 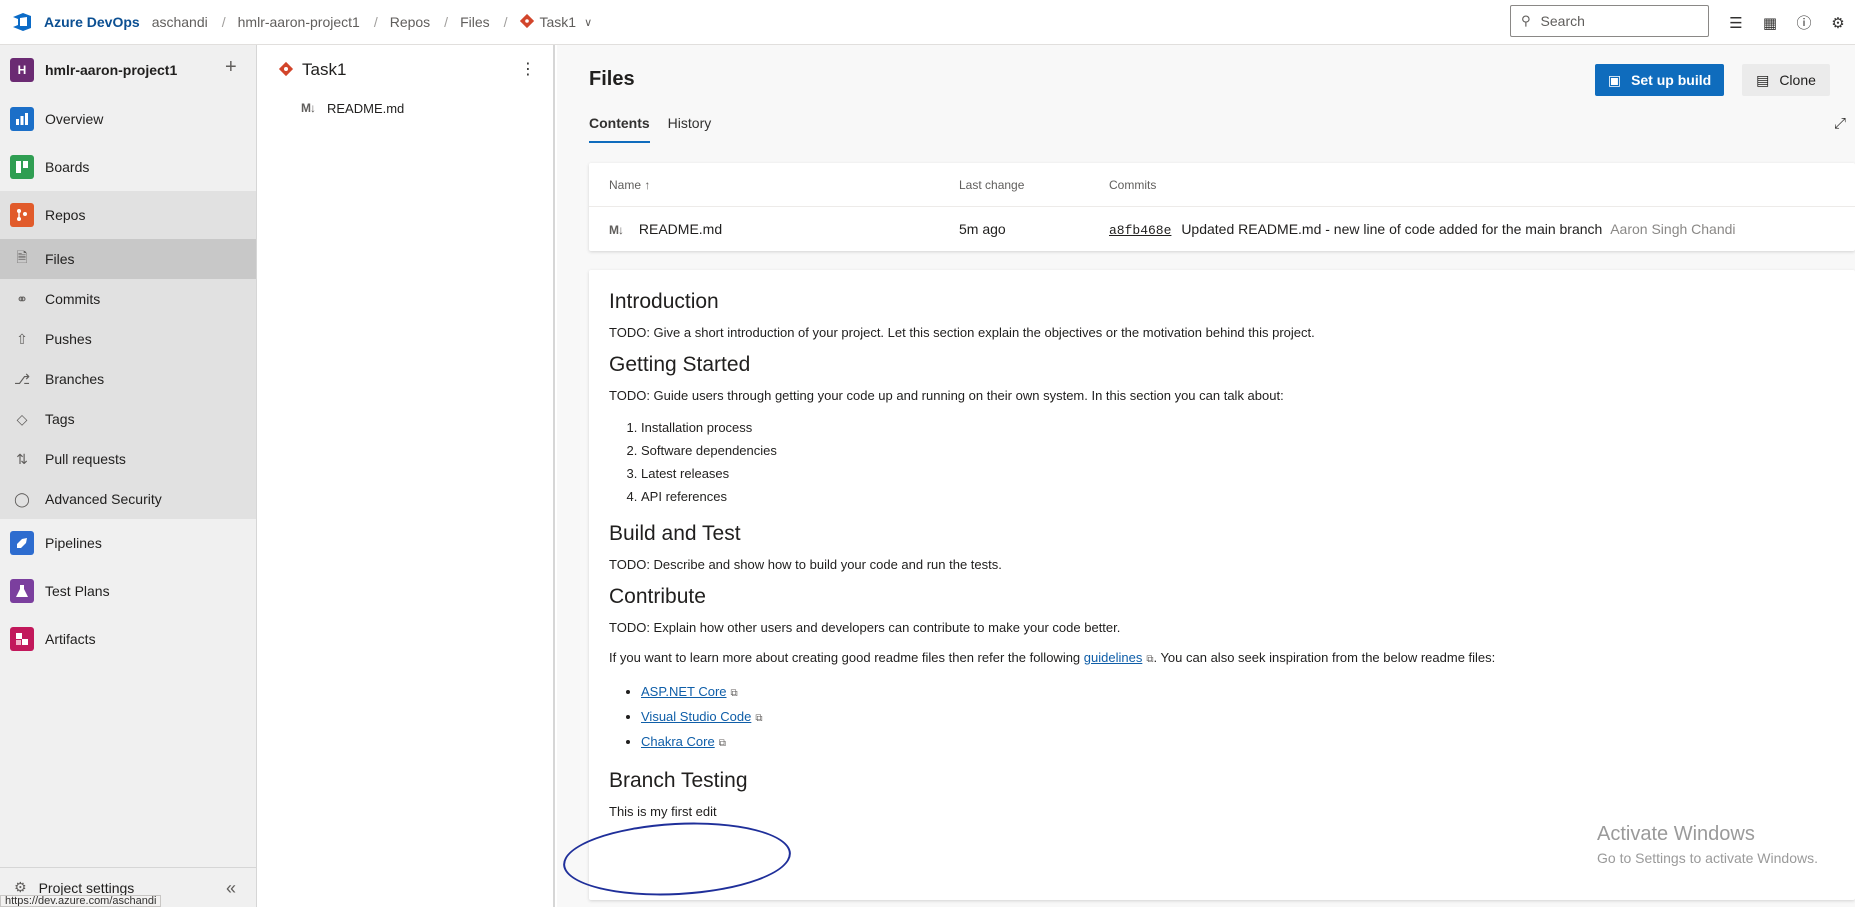 I want to click on top-icons: ☰ ▦ ⓘ ⚙, so click(x=1787, y=22).